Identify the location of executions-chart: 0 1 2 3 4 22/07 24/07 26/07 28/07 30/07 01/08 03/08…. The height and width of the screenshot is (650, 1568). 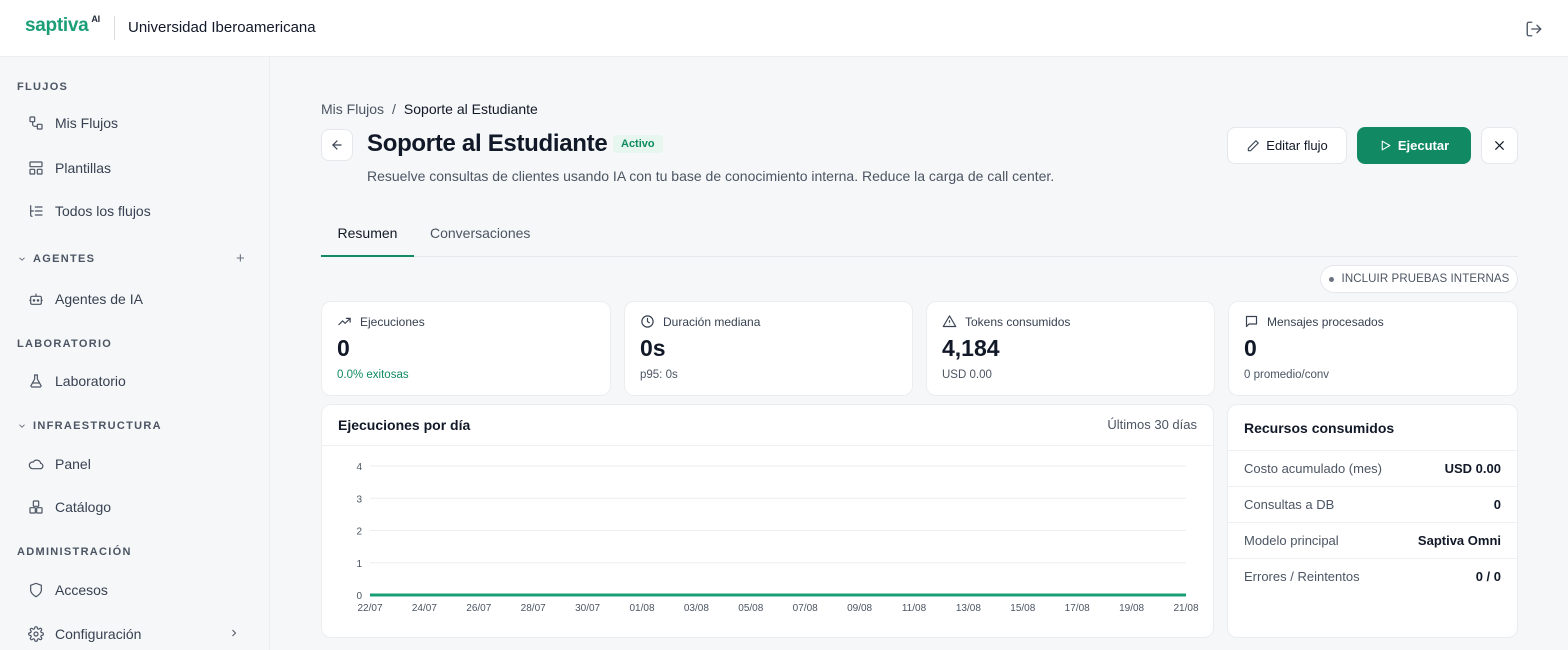
(777, 538).